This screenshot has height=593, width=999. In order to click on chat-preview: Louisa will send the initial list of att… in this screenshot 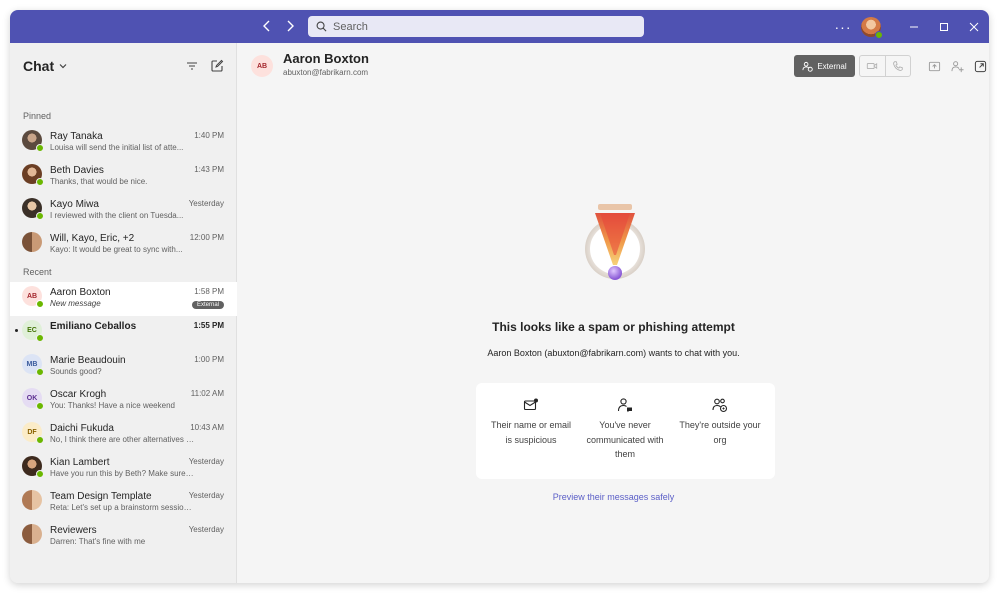, I will do `click(117, 147)`.